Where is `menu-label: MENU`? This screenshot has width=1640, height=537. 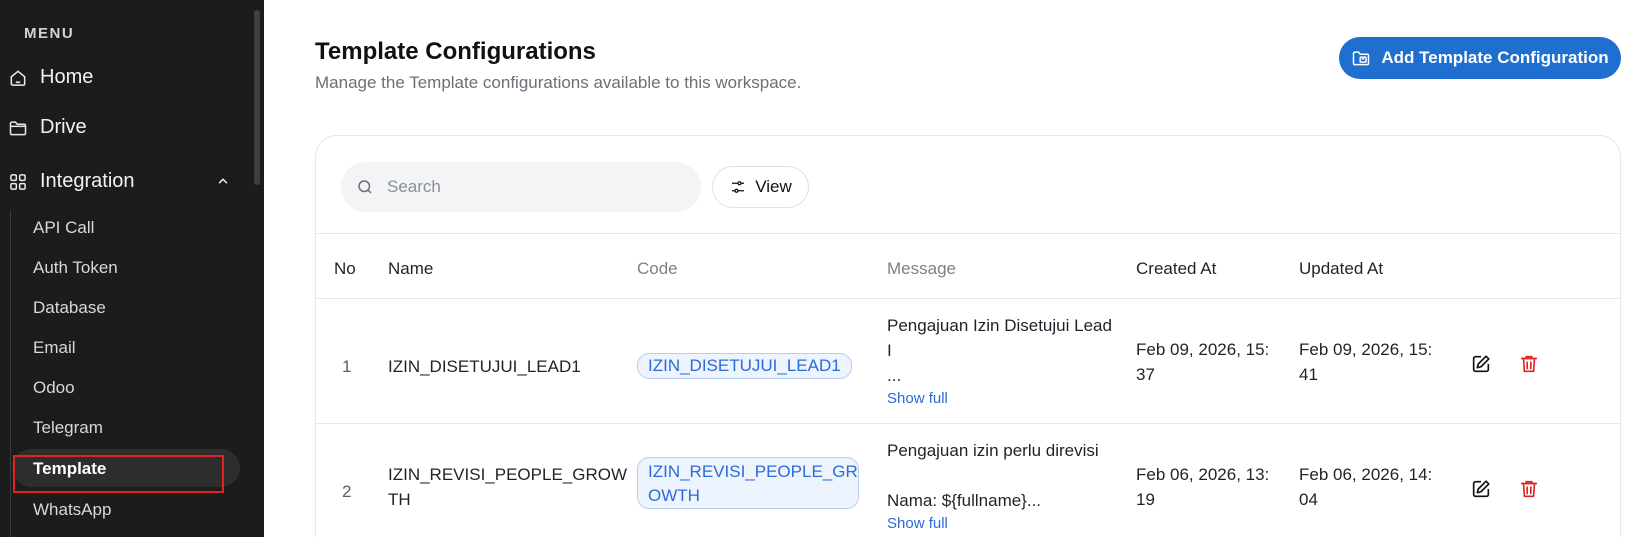 menu-label: MENU is located at coordinates (49, 33).